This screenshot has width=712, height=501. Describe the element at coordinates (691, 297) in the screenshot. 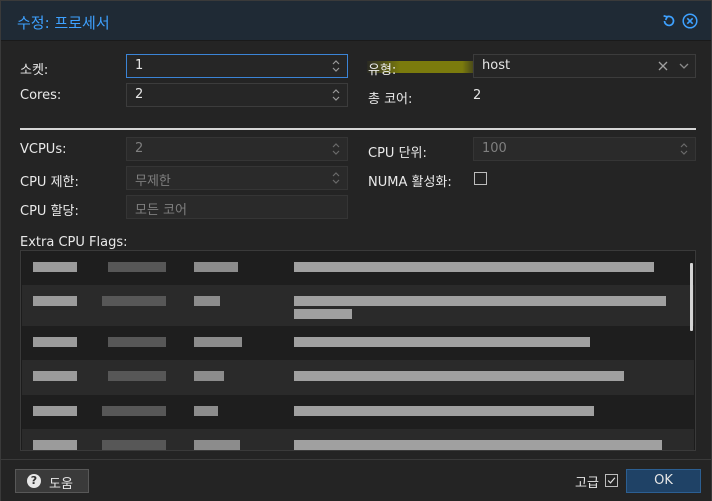

I see `grid-scrollbar` at that location.